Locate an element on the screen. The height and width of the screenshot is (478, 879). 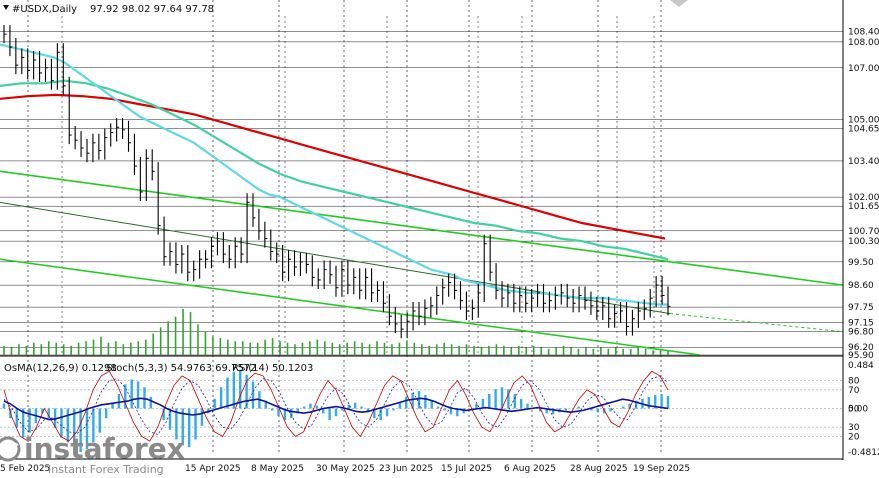
price-axis-label: 100.30 is located at coordinates (863, 242).